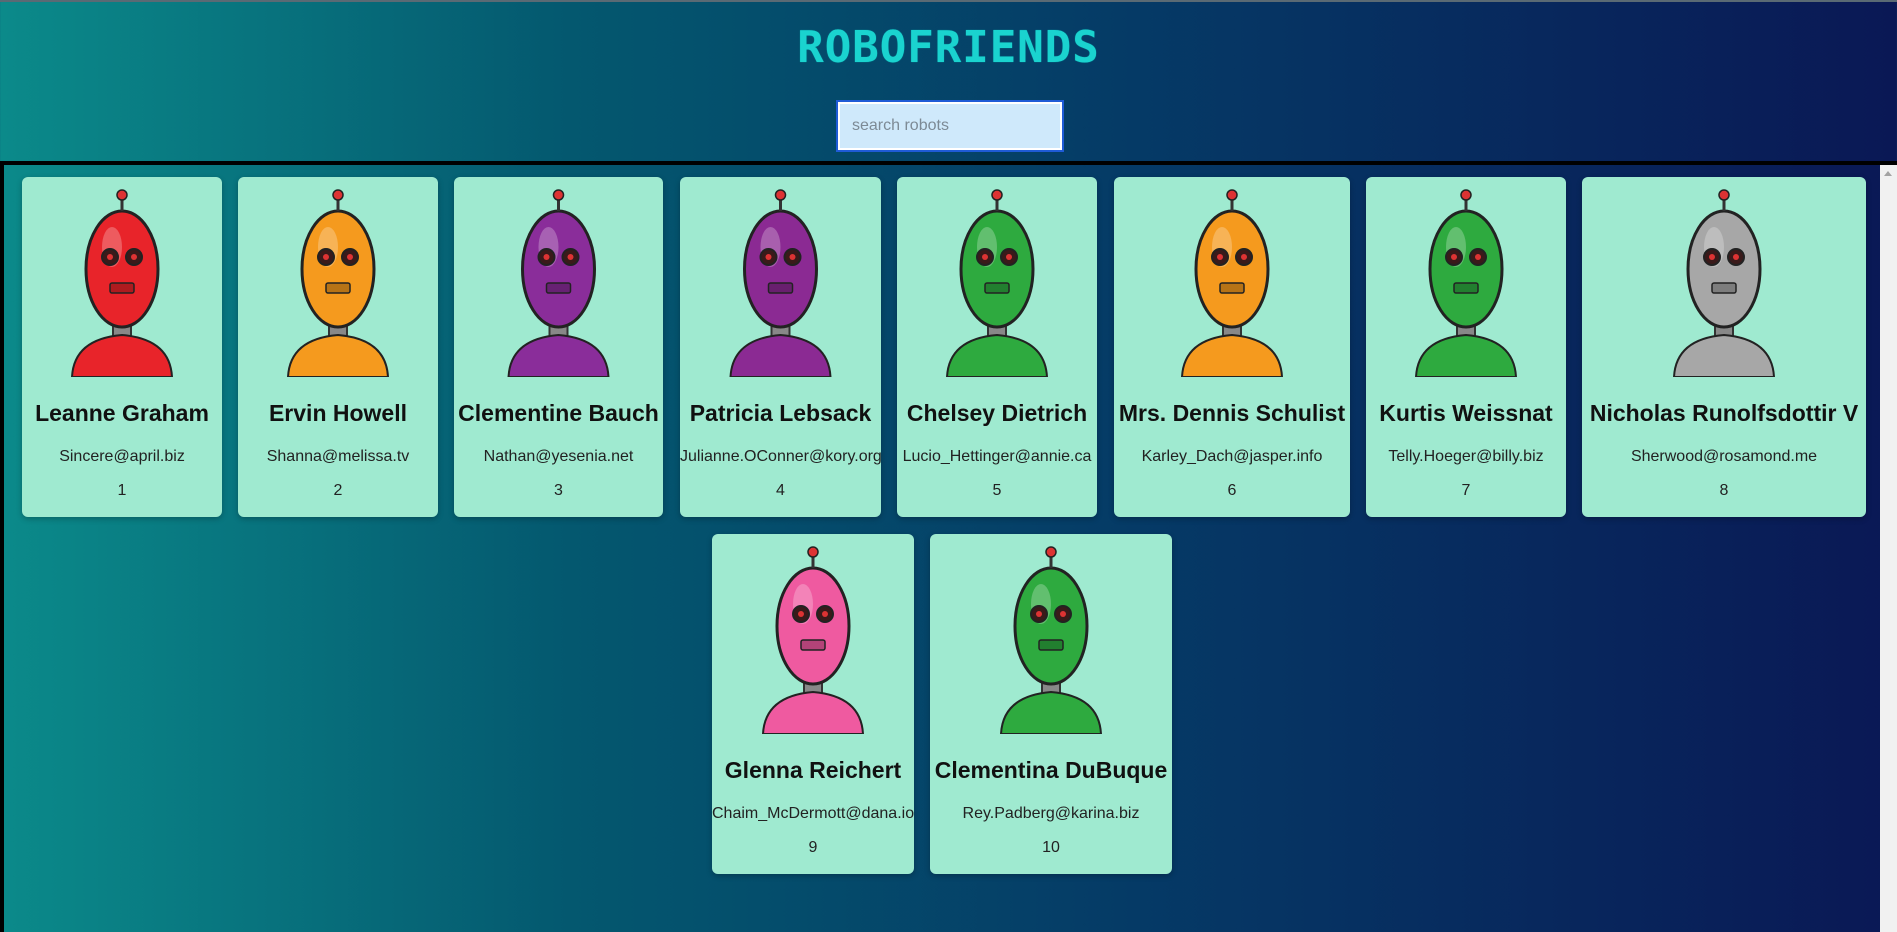 This screenshot has width=1897, height=932. What do you see at coordinates (997, 456) in the screenshot?
I see `robot-email: Lucio_Hettinger@annie.ca` at bounding box center [997, 456].